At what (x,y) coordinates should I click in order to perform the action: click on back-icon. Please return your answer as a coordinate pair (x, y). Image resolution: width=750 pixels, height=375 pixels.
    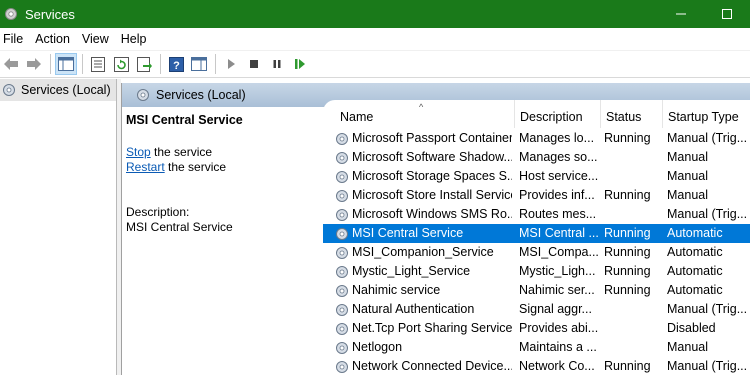
    Looking at the image, I should click on (11, 64).